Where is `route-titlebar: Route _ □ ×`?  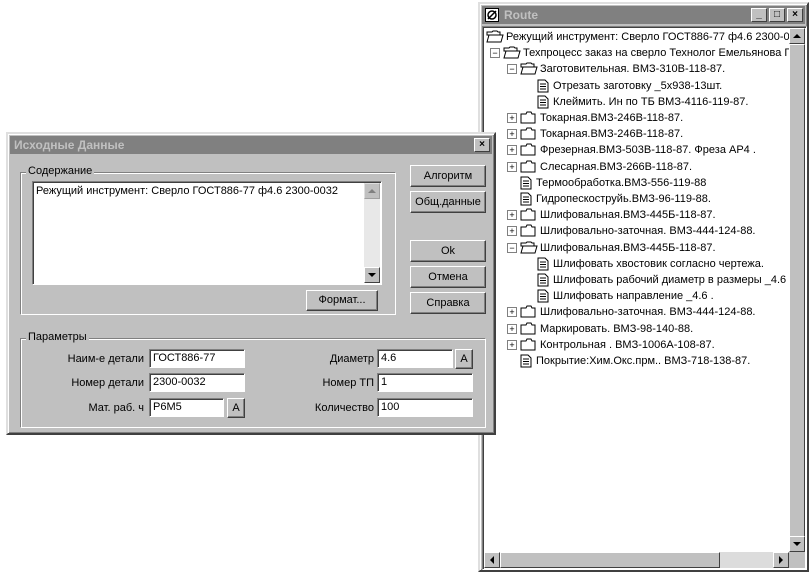
route-titlebar: Route _ □ × is located at coordinates (643, 15).